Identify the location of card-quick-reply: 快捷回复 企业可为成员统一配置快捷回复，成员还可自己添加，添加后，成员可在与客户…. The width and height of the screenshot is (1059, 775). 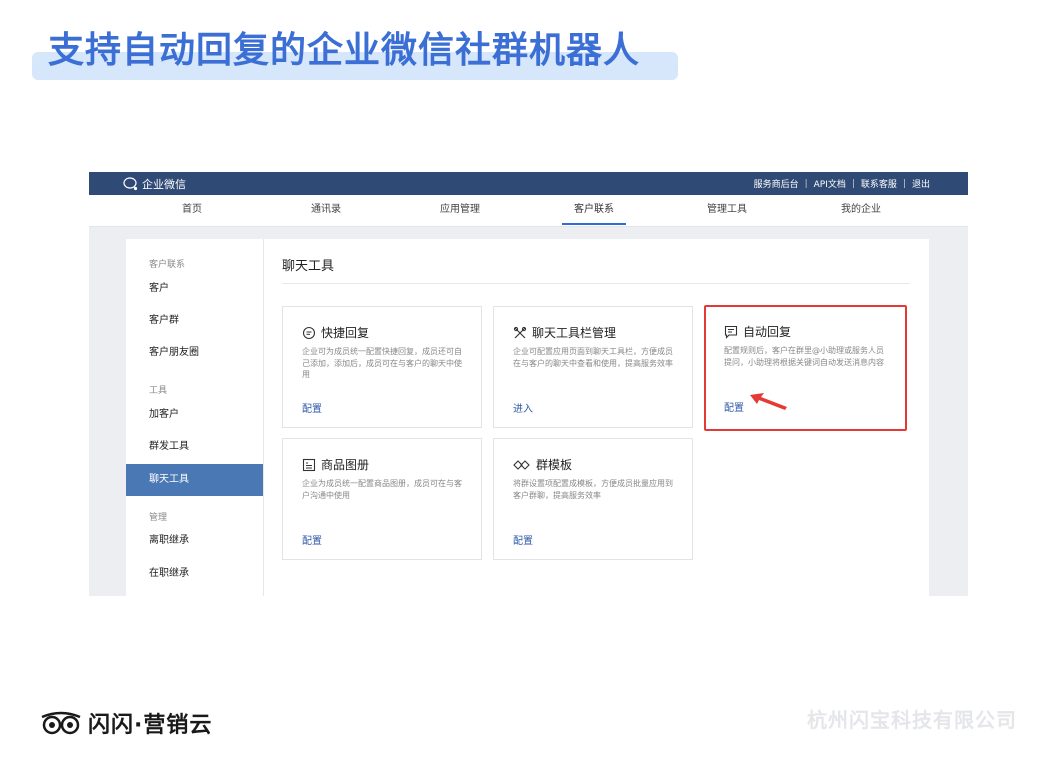
(382, 367).